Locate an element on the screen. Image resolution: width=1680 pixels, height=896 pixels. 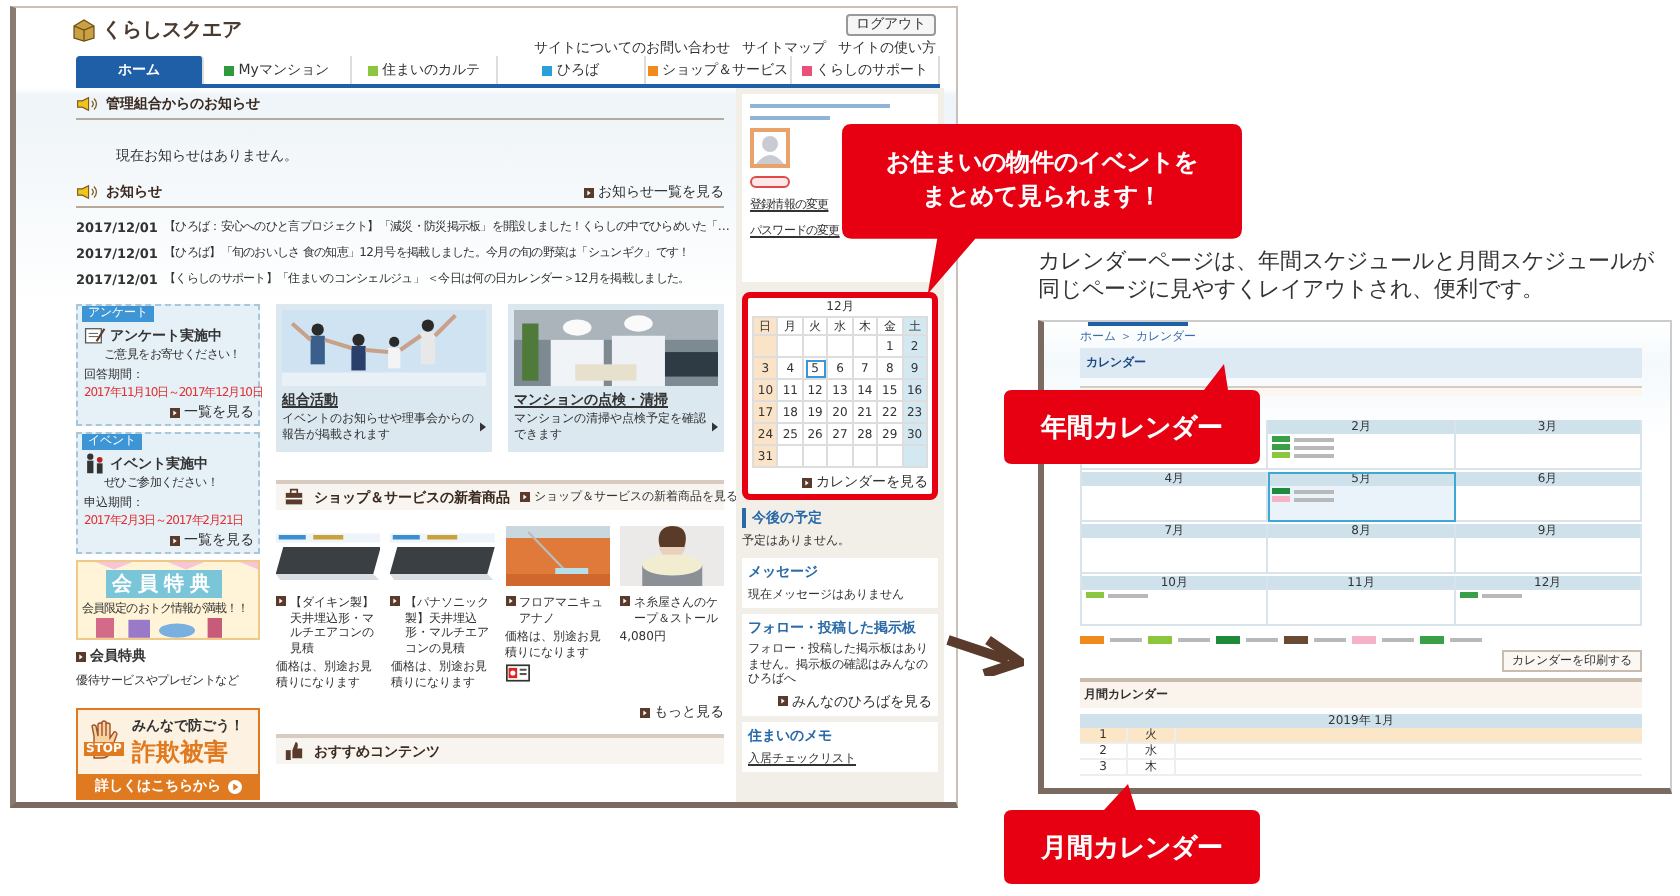
arrow is located at coordinates (984, 654).